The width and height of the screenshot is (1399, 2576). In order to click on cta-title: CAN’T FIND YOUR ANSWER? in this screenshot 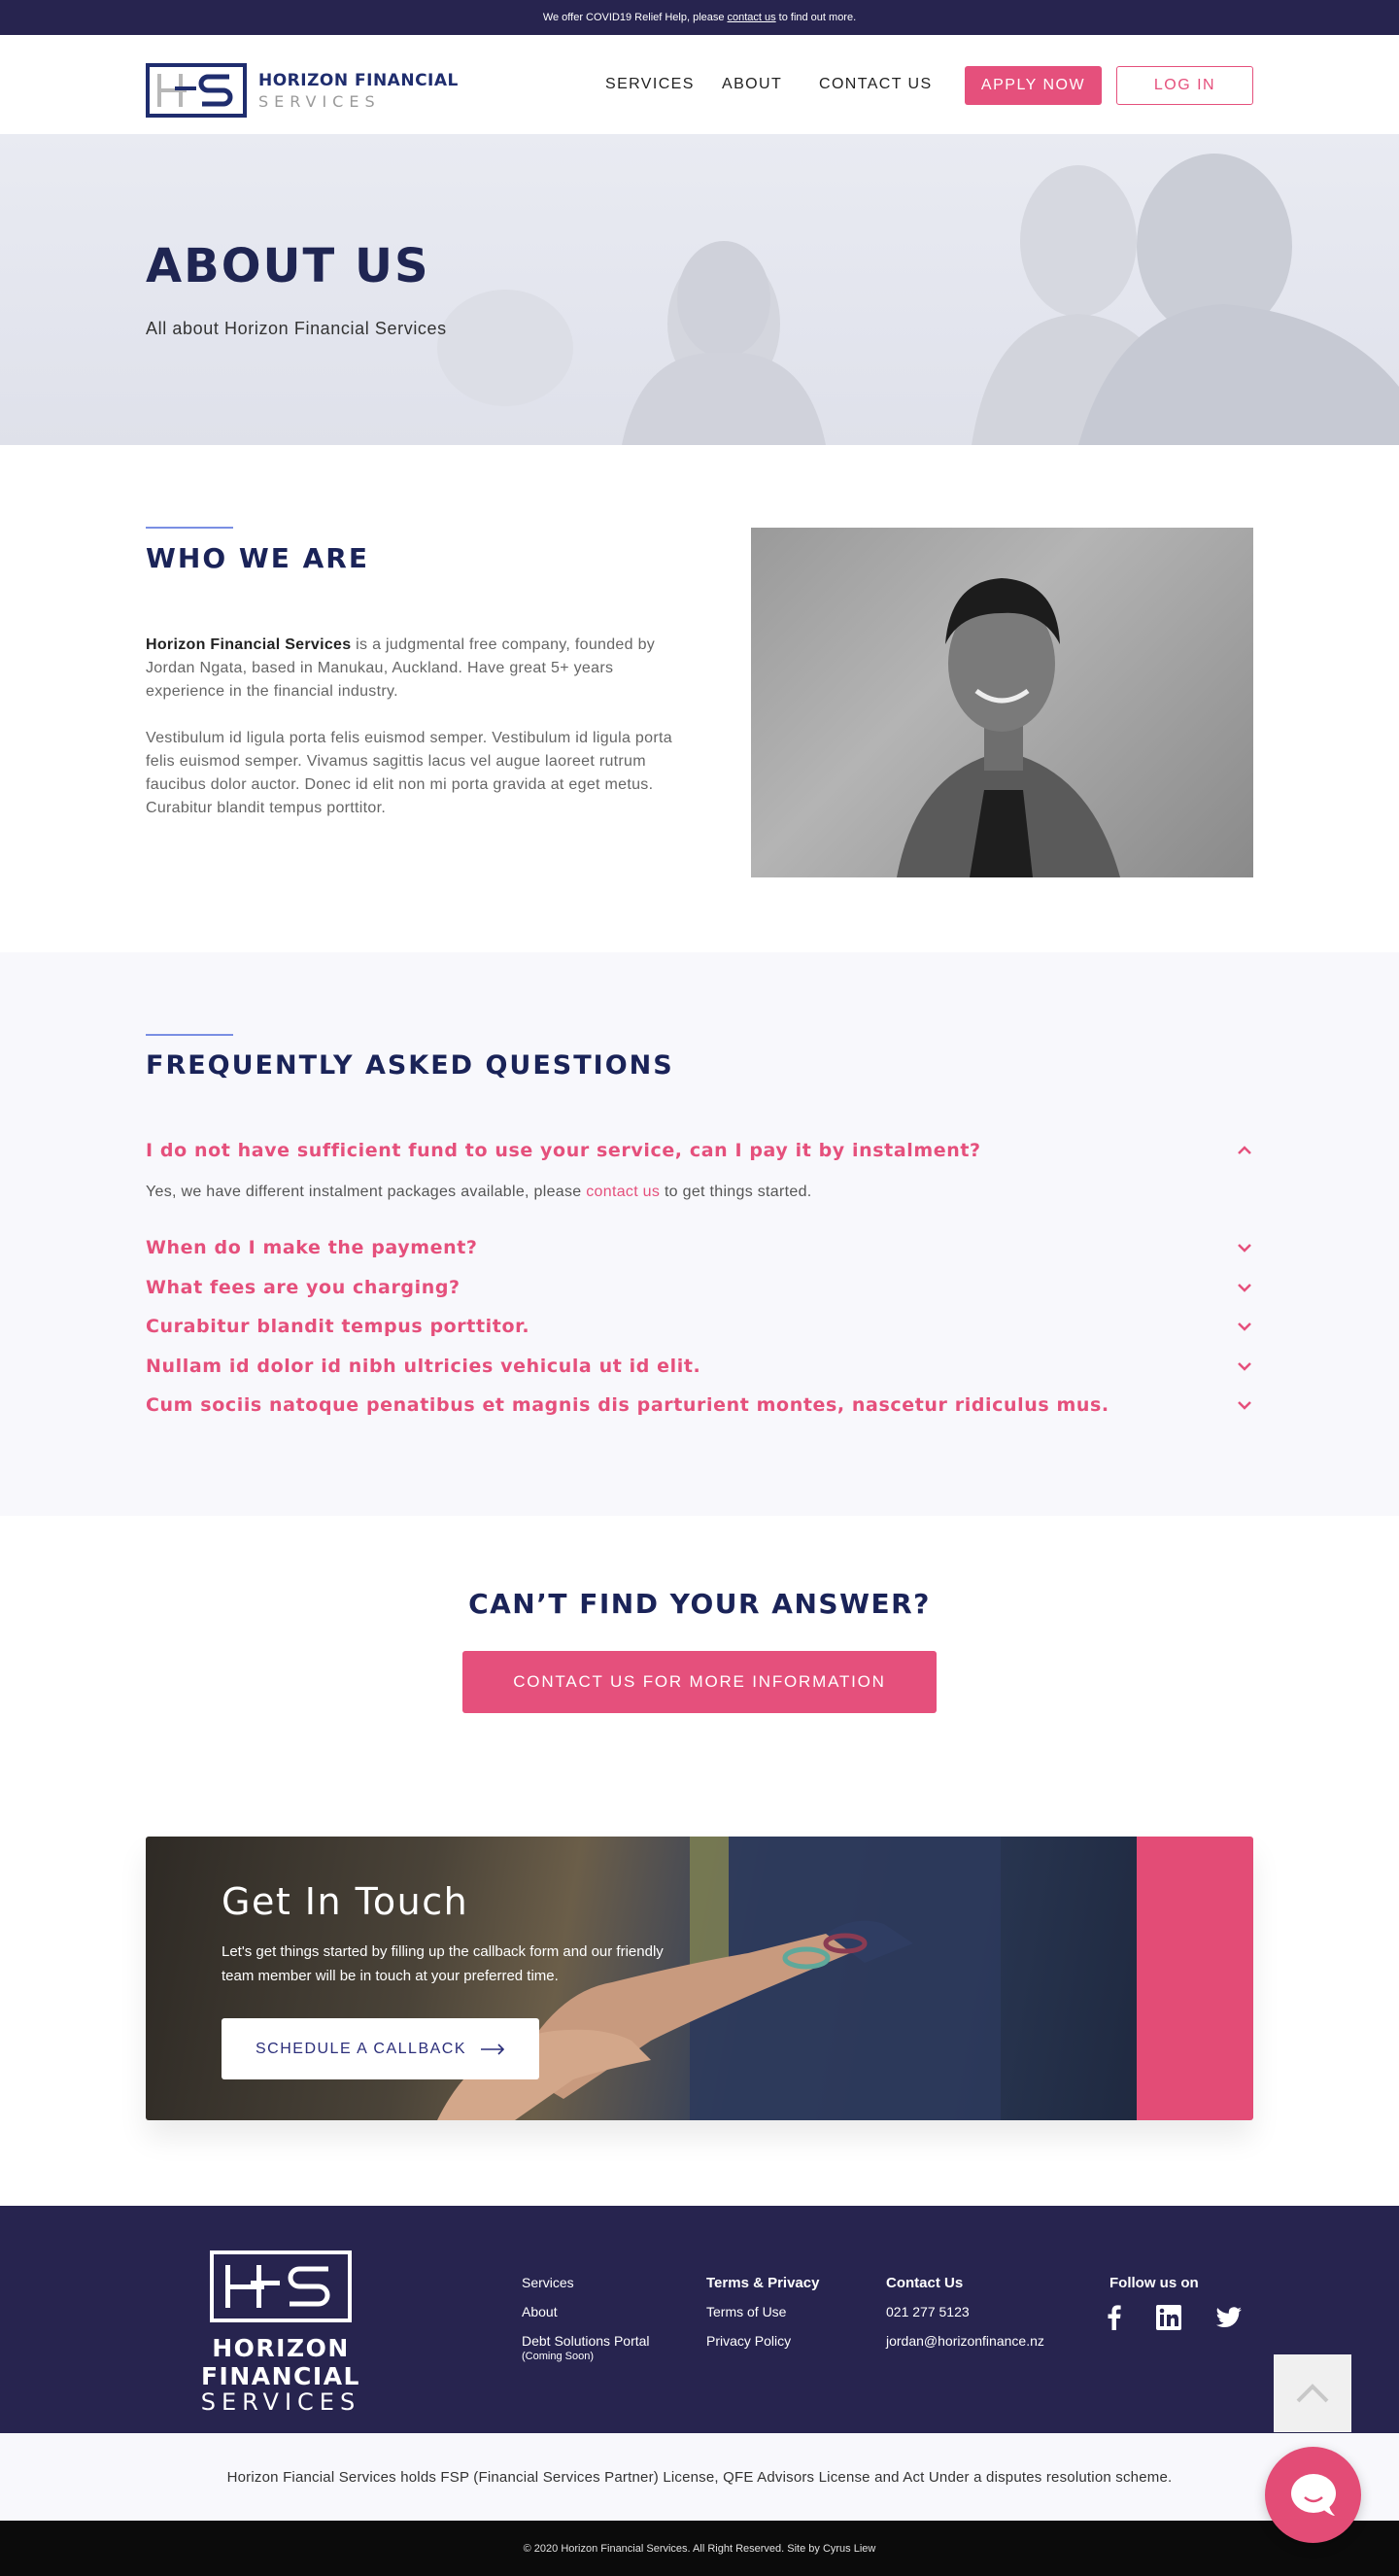, I will do `click(699, 1604)`.